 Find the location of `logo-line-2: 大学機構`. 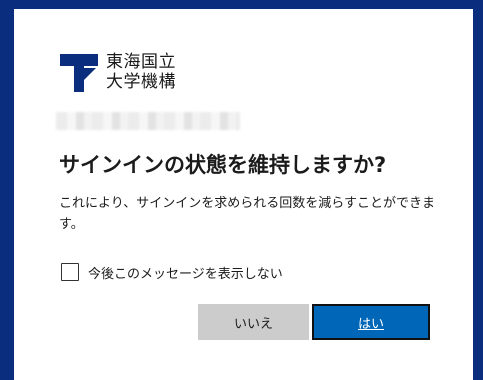

logo-line-2: 大学機構 is located at coordinates (141, 82).